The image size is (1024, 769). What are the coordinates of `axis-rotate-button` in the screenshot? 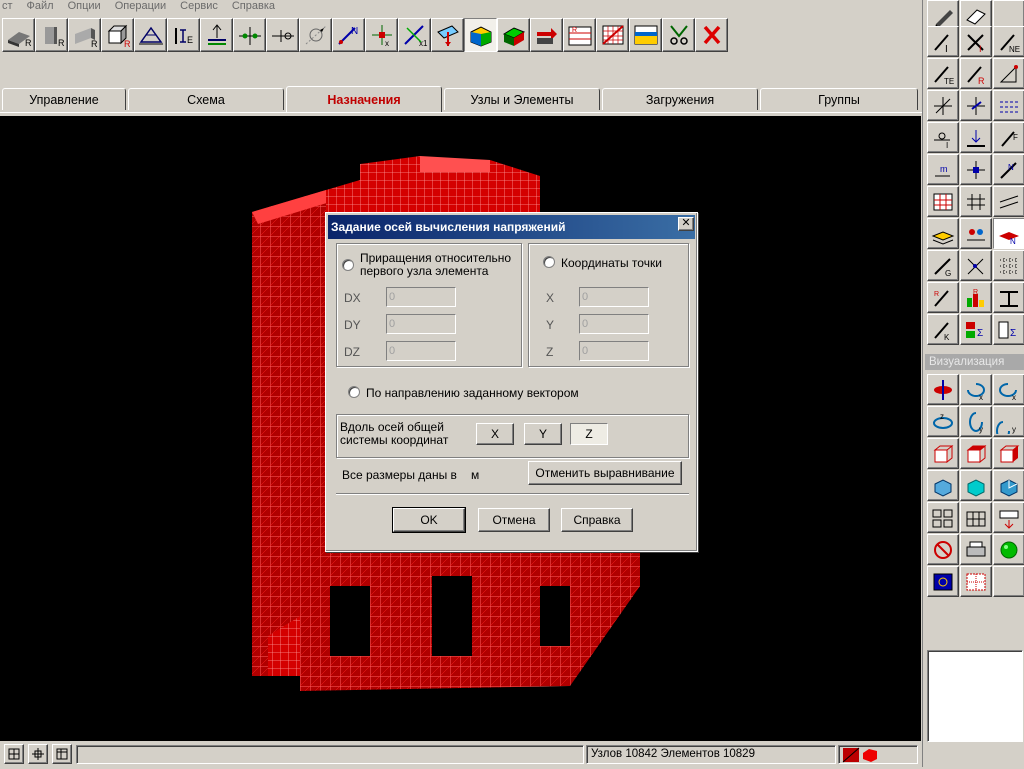 It's located at (315, 35).